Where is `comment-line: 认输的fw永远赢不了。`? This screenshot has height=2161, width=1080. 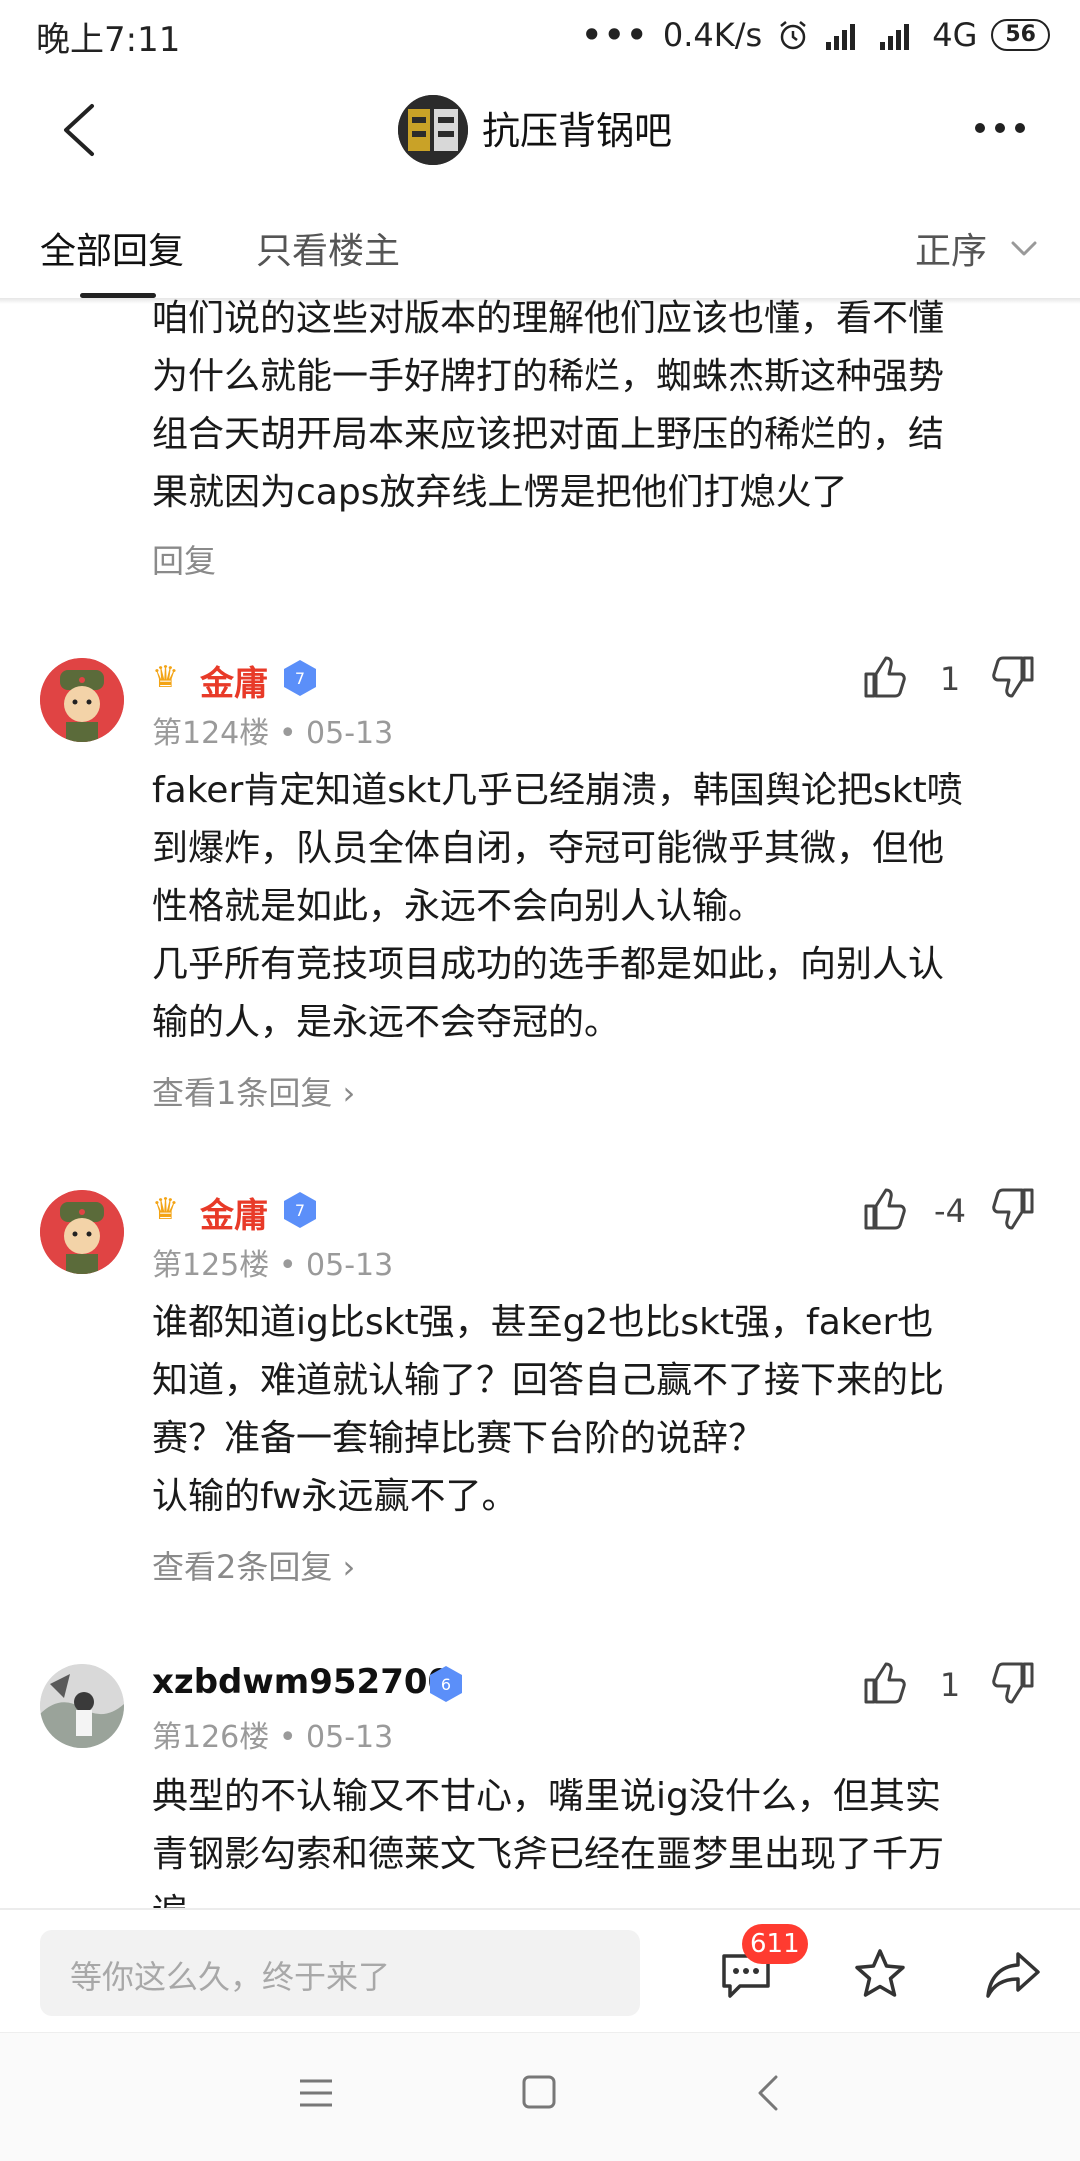
comment-line: 认输的fw永远赢不了。 is located at coordinates (335, 1496).